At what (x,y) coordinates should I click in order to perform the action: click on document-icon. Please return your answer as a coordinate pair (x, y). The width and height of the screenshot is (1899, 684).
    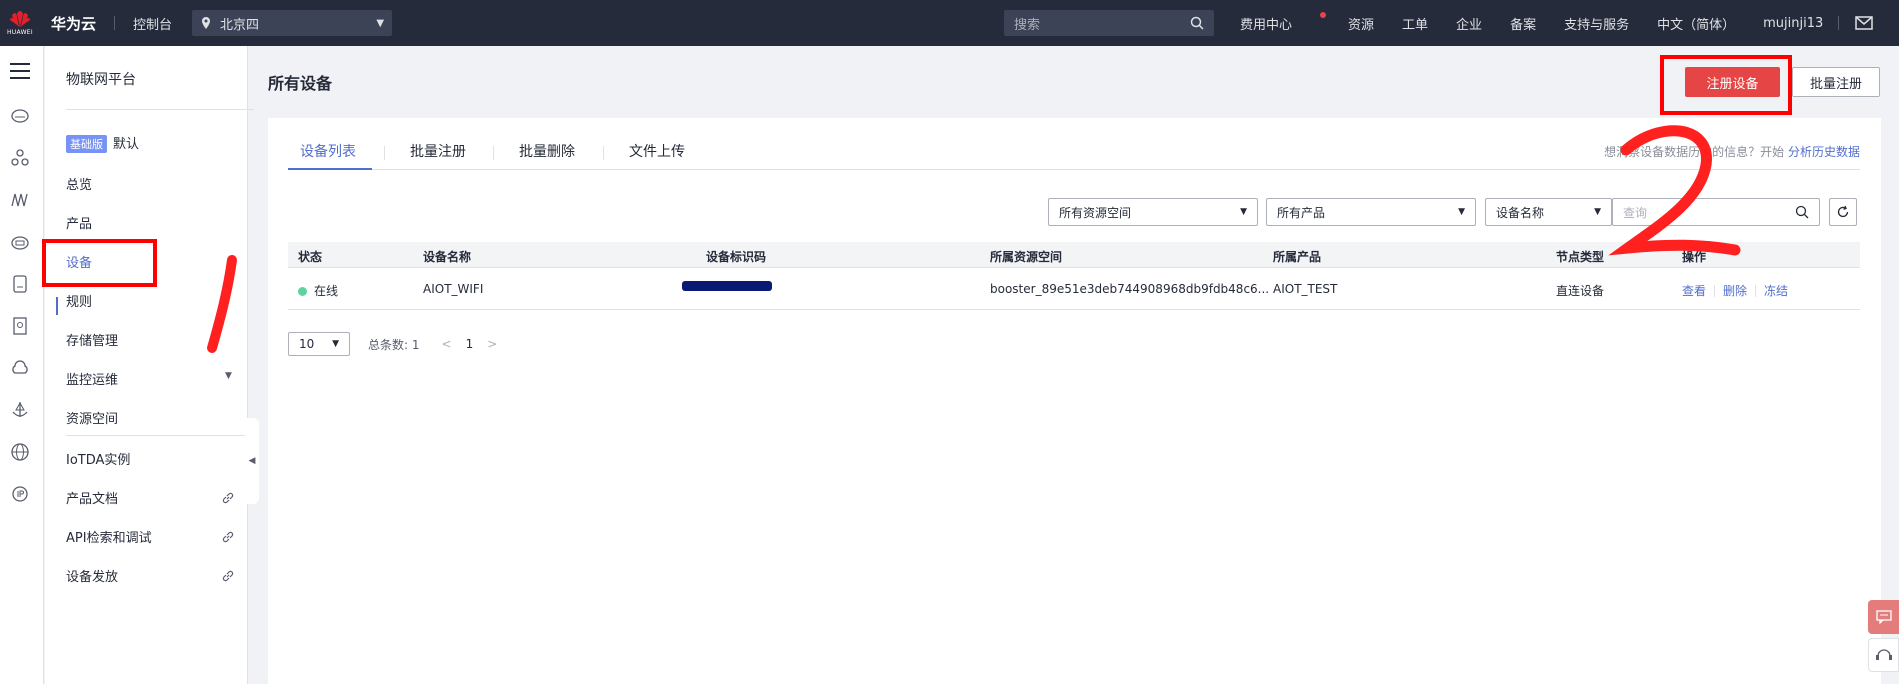
    Looking at the image, I should click on (20, 326).